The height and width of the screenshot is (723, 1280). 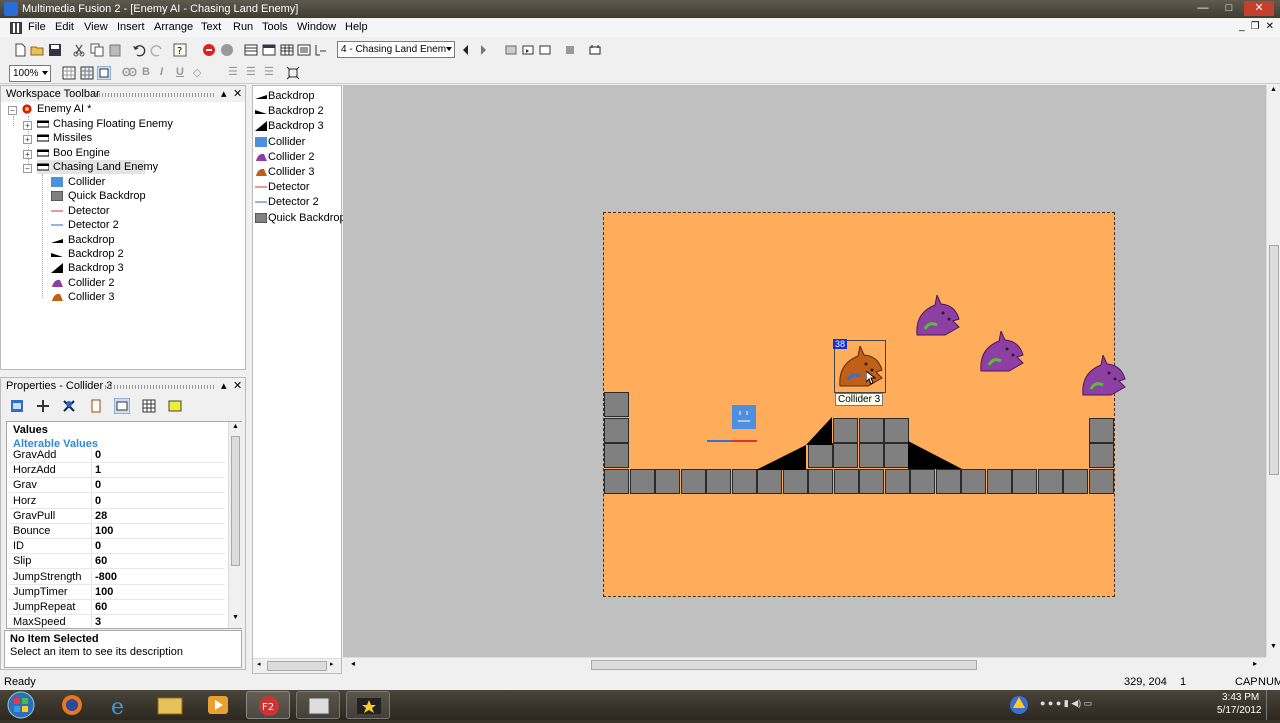 I want to click on display-tab-icon, so click(x=43, y=406).